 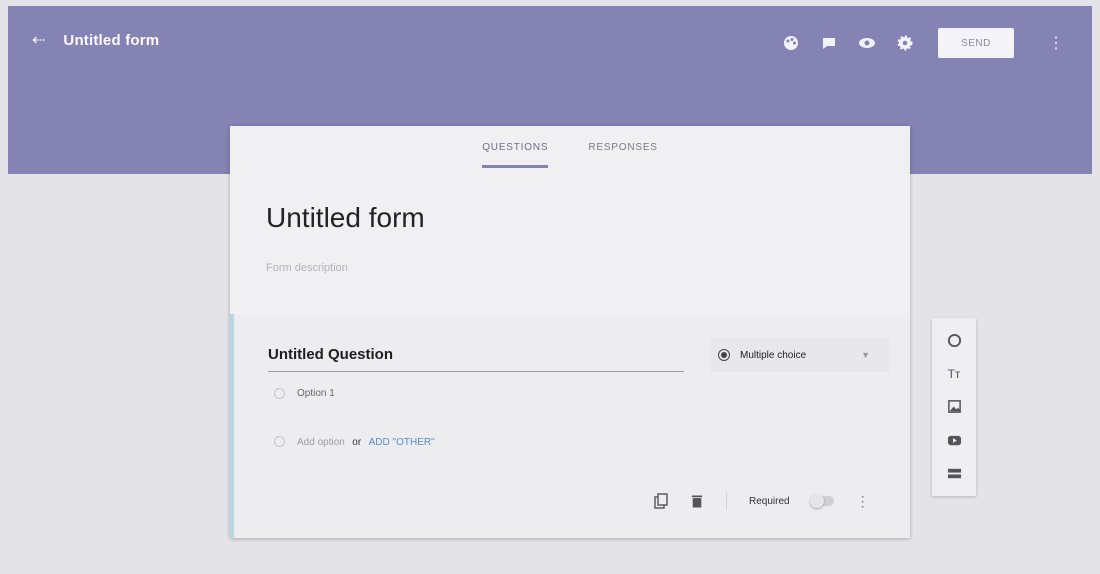 I want to click on header-left: ⇠ Untitled form, so click(x=95, y=40).